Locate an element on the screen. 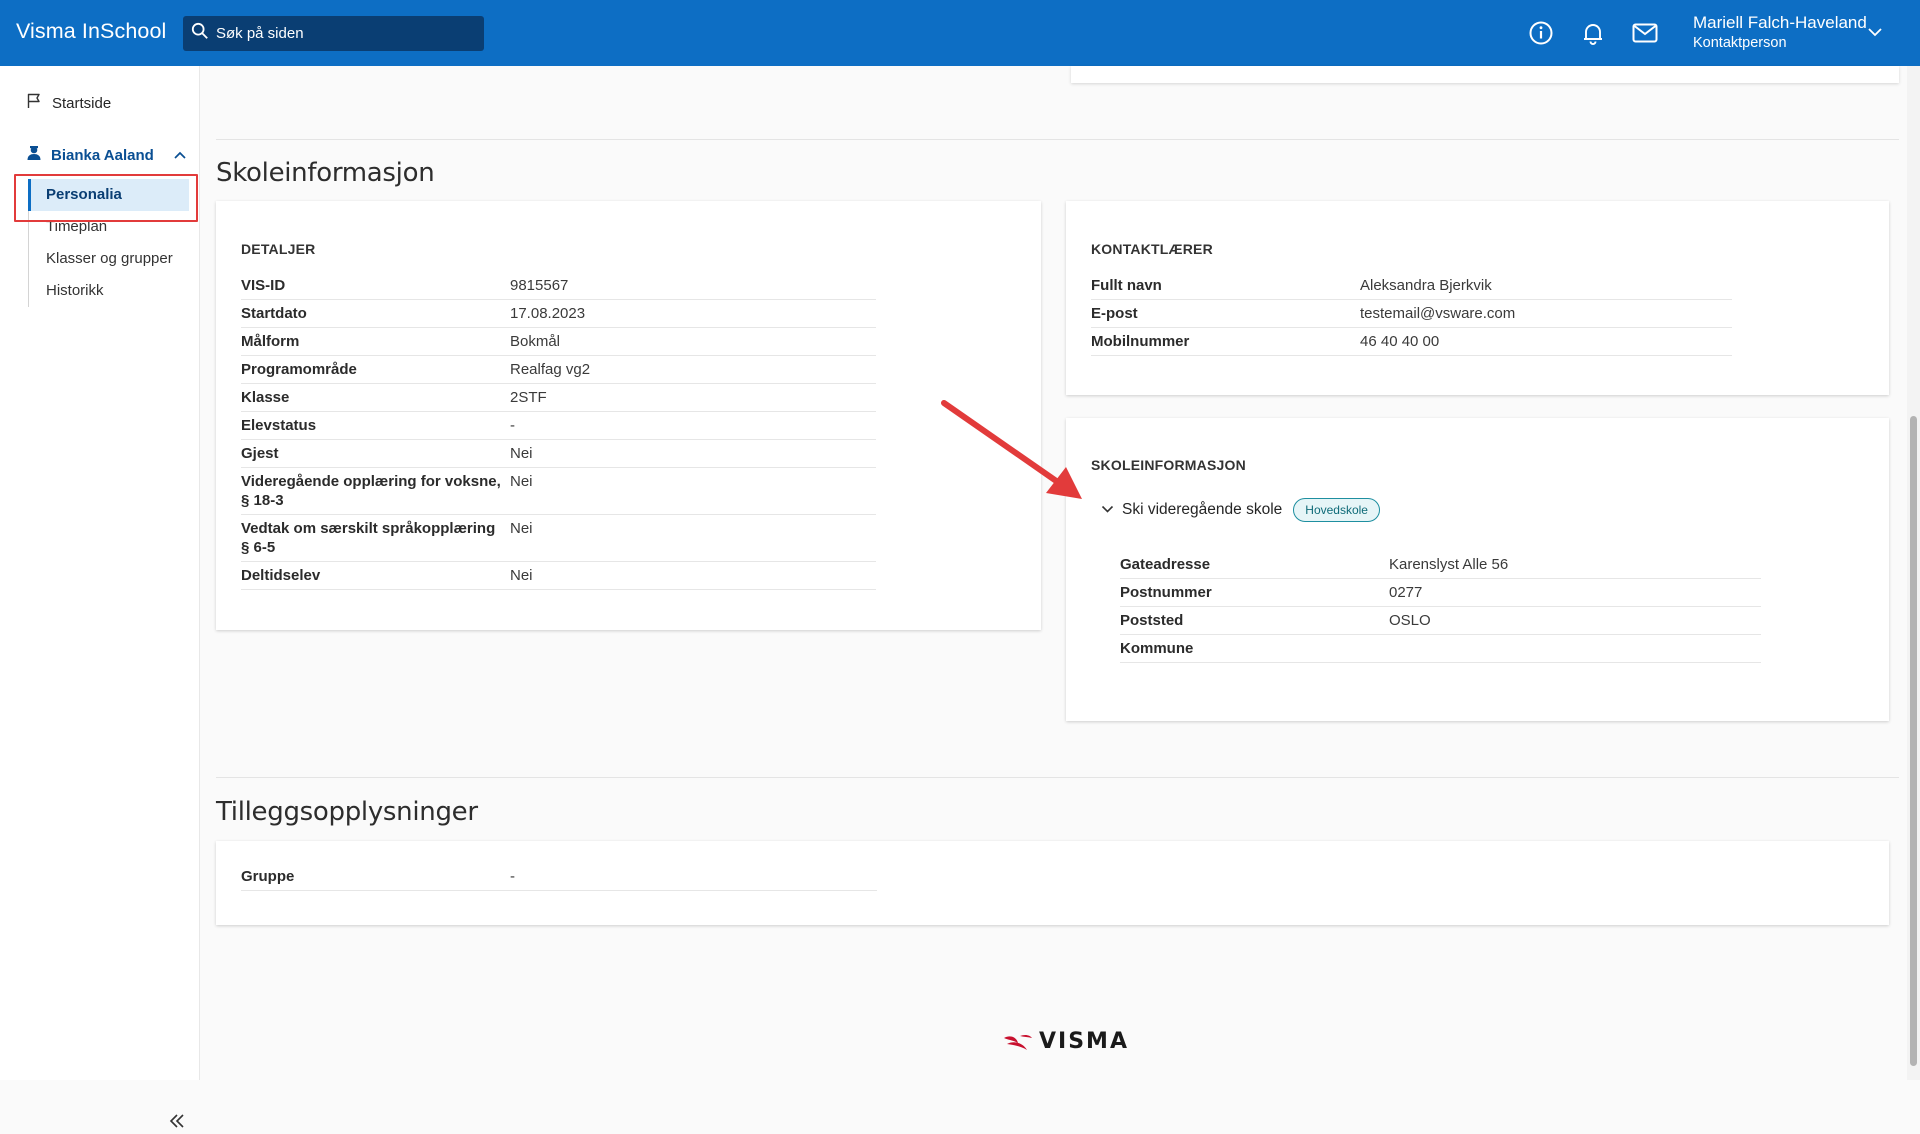  detail-label: Startdato is located at coordinates (274, 313).